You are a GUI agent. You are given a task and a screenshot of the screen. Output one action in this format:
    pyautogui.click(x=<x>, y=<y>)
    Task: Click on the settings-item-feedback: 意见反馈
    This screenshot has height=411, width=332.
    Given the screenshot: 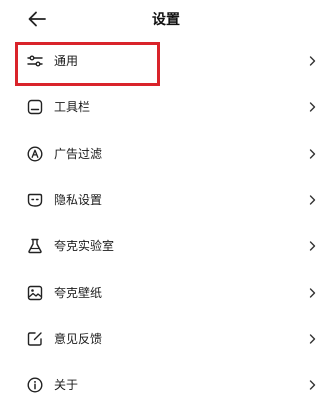 What is the action you would take?
    pyautogui.click(x=166, y=339)
    